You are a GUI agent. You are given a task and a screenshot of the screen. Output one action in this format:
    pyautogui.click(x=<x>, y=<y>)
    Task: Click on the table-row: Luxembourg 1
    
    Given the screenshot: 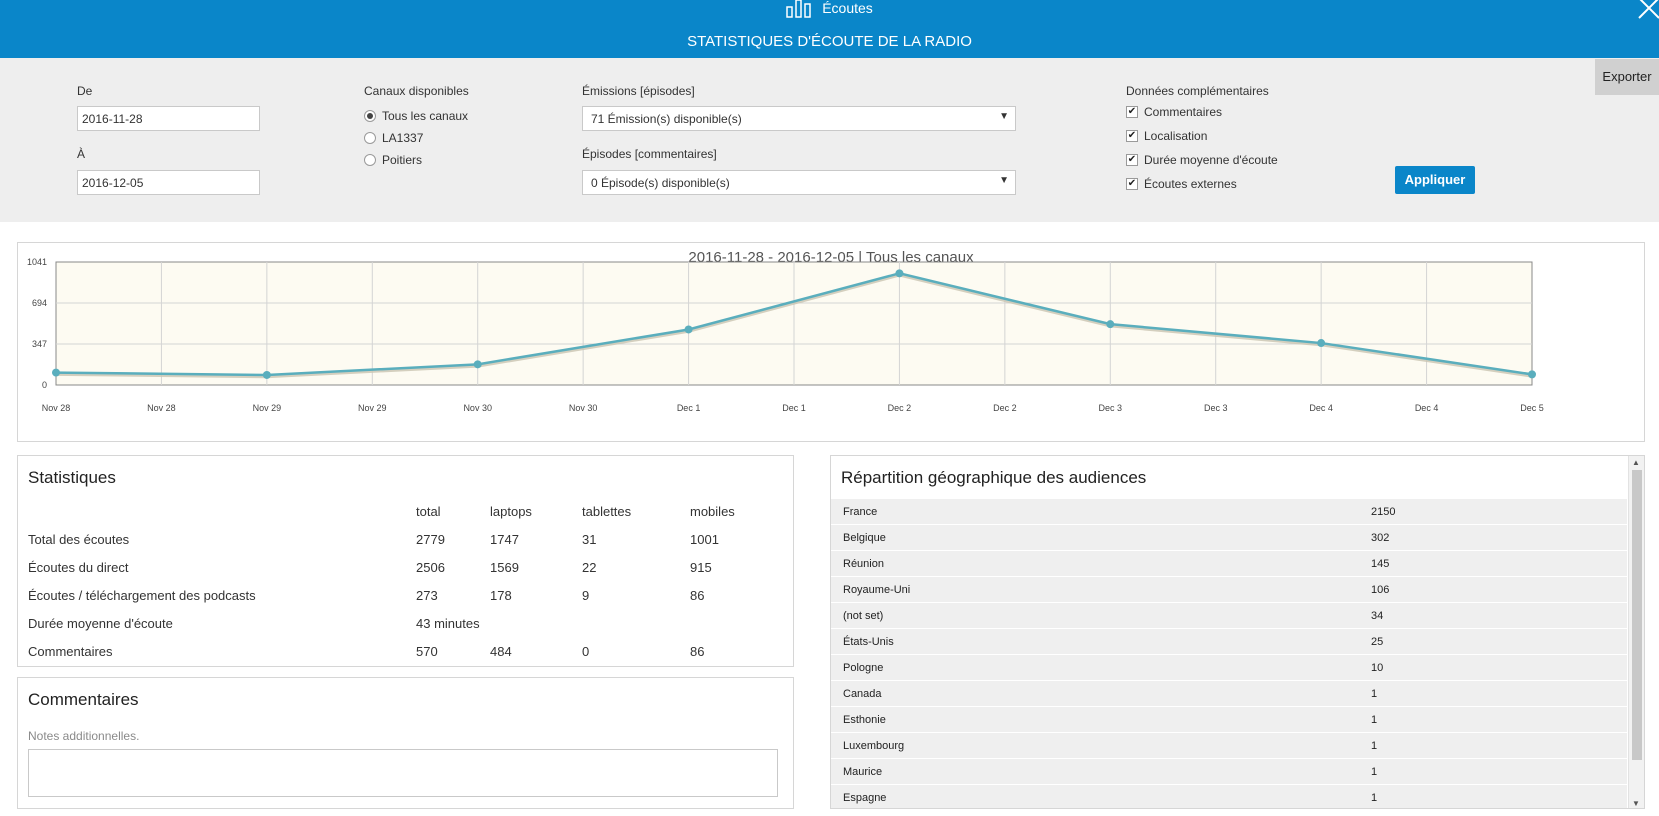 What is the action you would take?
    pyautogui.click(x=1229, y=746)
    